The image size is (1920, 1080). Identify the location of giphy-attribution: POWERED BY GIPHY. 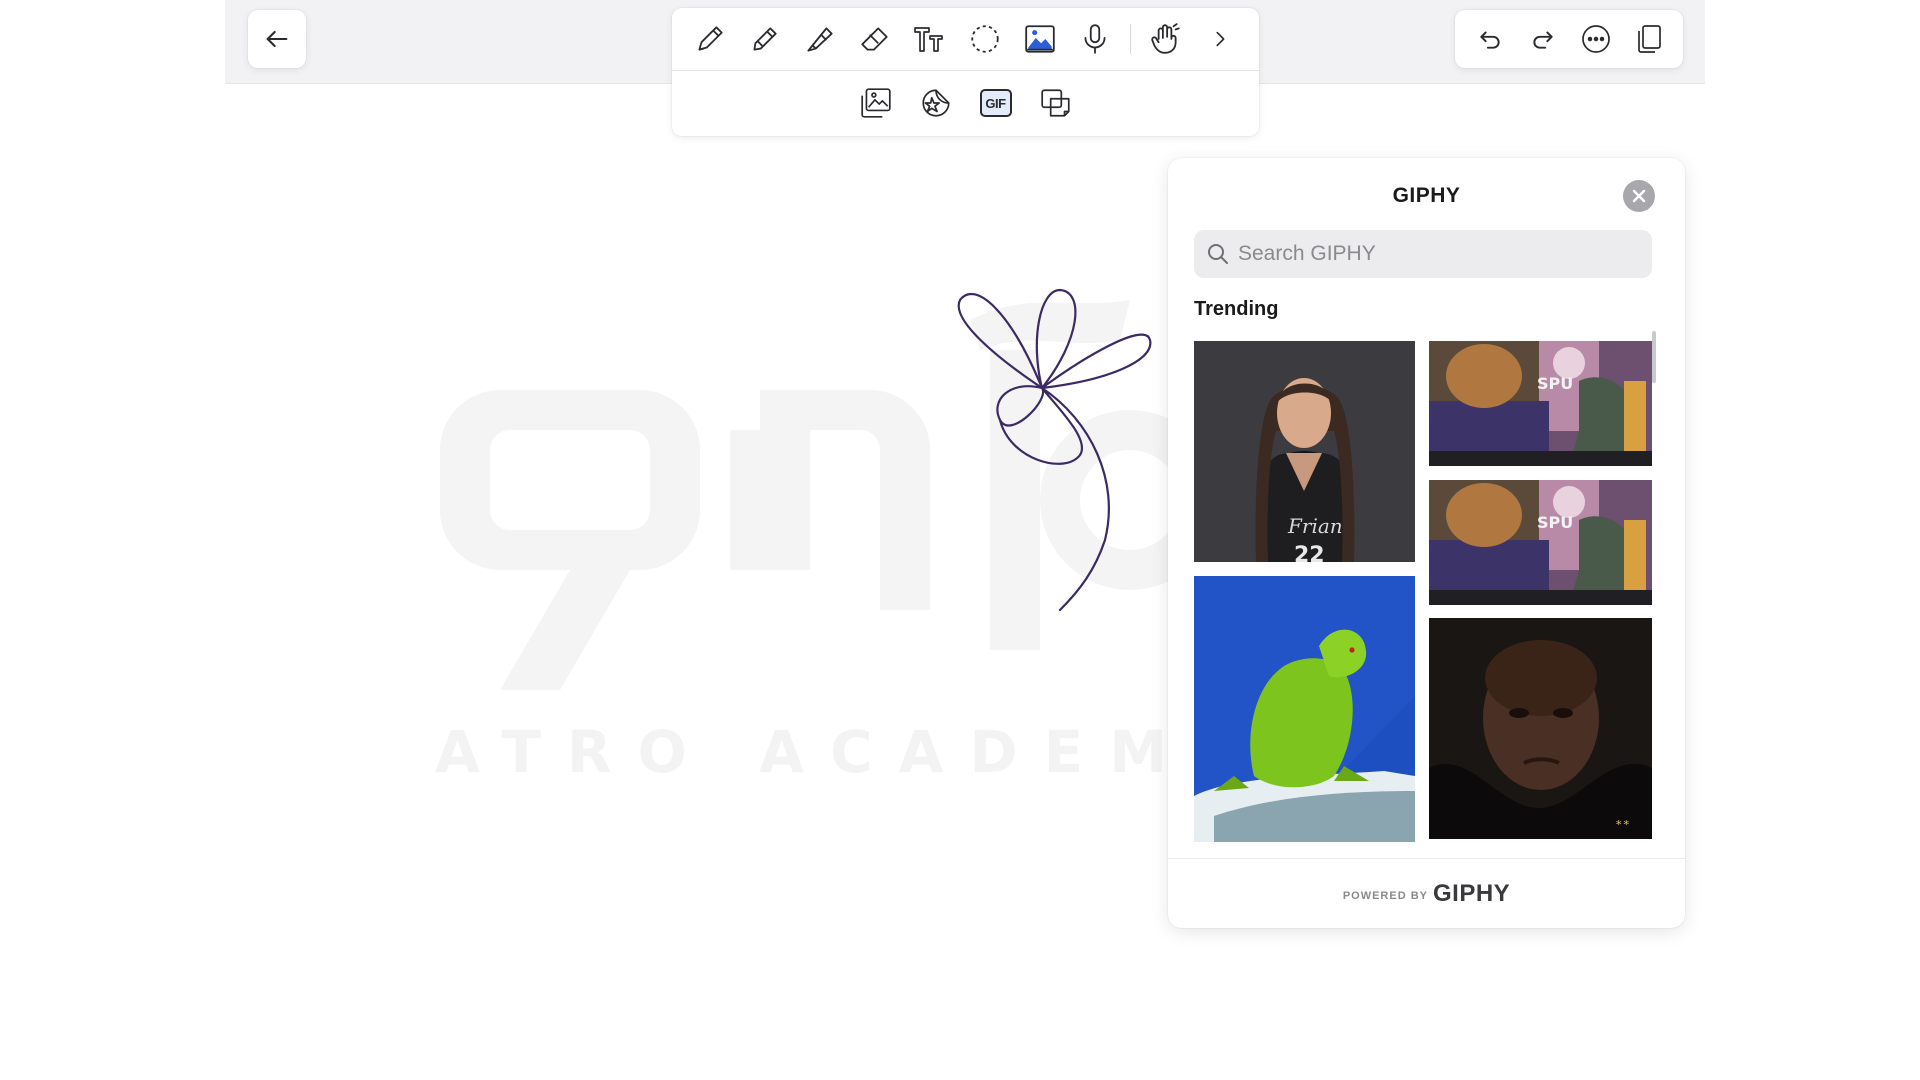
(1426, 893).